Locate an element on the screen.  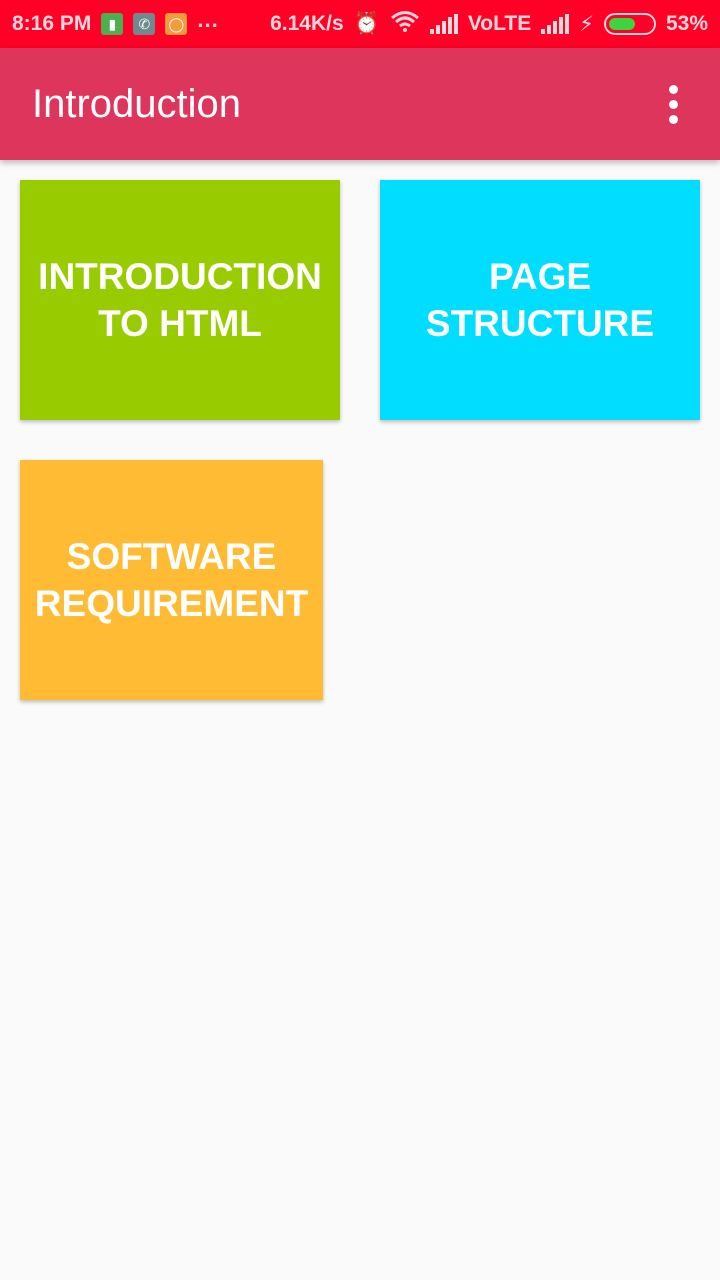
wifi-icon is located at coordinates (405, 24).